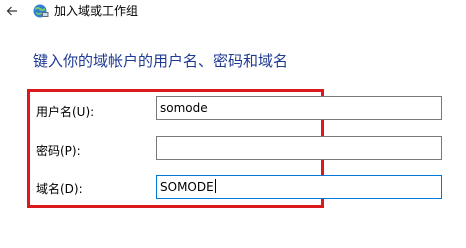 Image resolution: width=466 pixels, height=248 pixels. What do you see at coordinates (65, 112) in the screenshot?
I see `username-label: 用户名(U):` at bounding box center [65, 112].